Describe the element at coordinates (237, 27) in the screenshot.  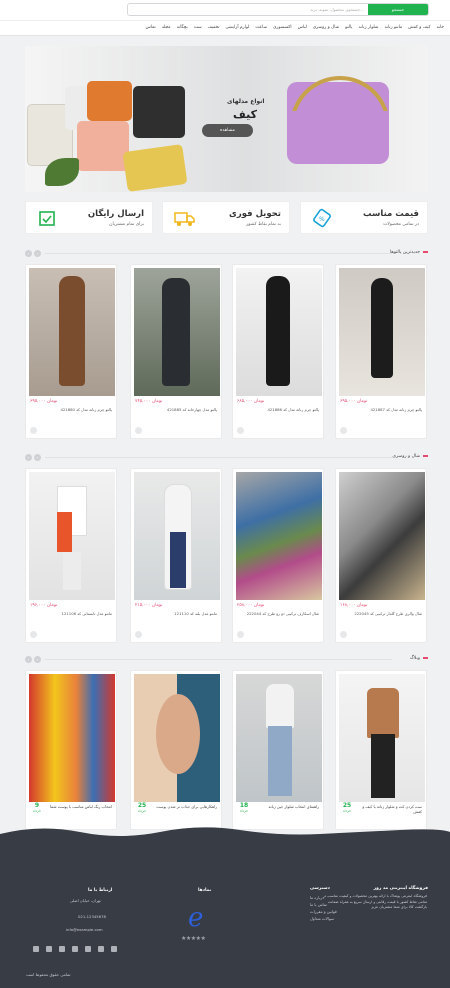
I see `nav-item: لوازم آرایشی` at that location.